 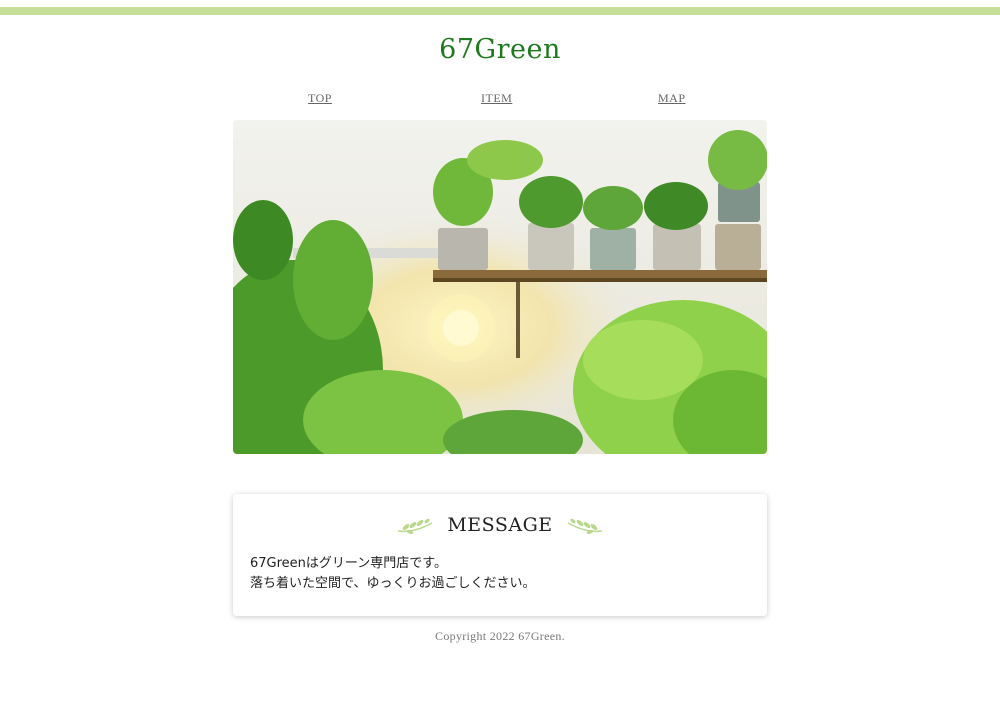 I want to click on site-title: 67Green, so click(x=500, y=49).